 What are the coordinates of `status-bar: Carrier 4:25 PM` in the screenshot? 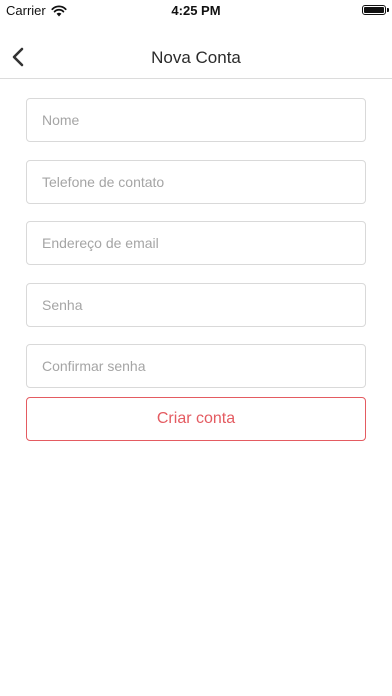 It's located at (196, 10).